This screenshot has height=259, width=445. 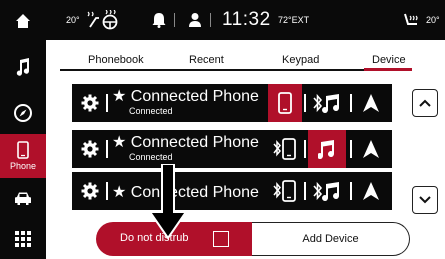 I want to click on car-icon, so click(x=23, y=198).